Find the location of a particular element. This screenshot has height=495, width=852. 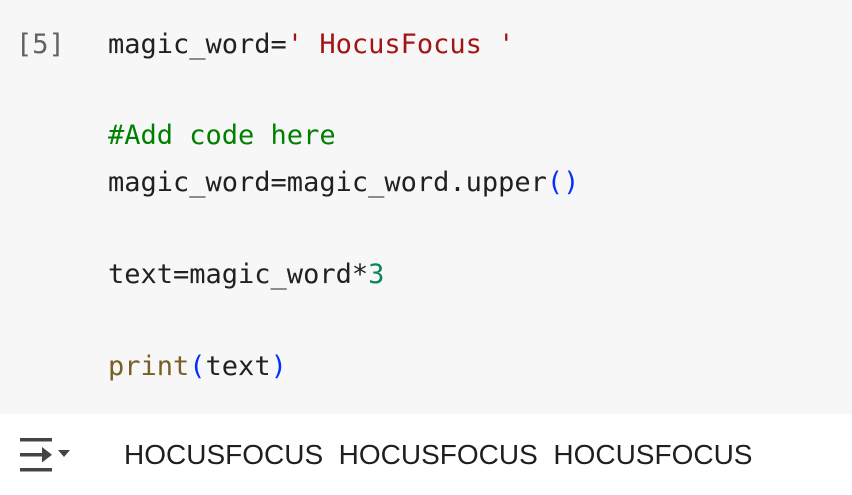

output-collapse-icon is located at coordinates (47, 455).